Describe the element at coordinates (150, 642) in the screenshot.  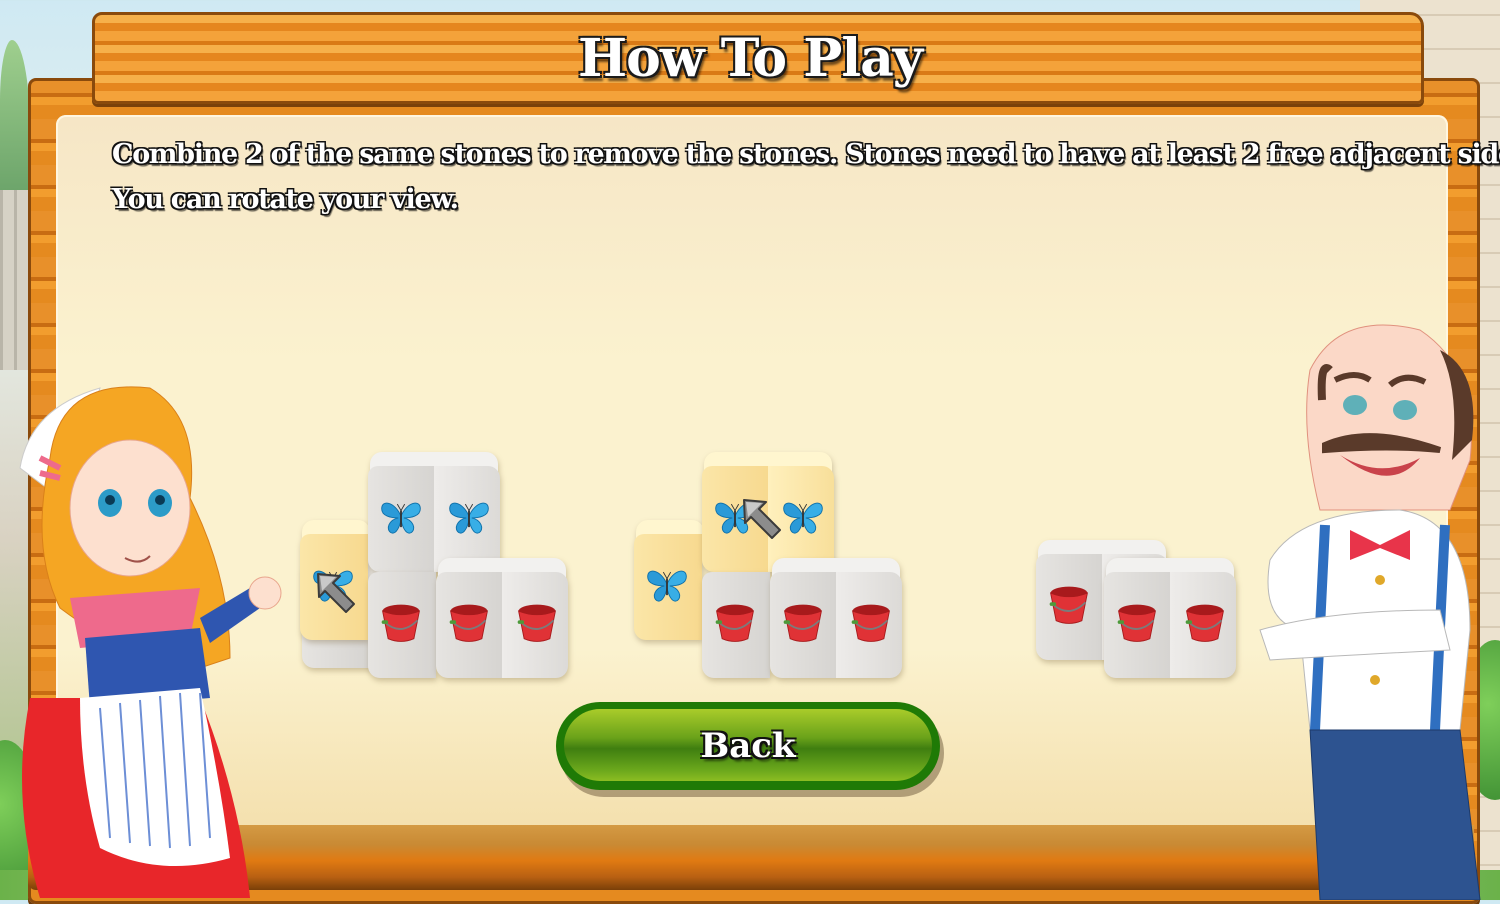
I see `girl-character` at that location.